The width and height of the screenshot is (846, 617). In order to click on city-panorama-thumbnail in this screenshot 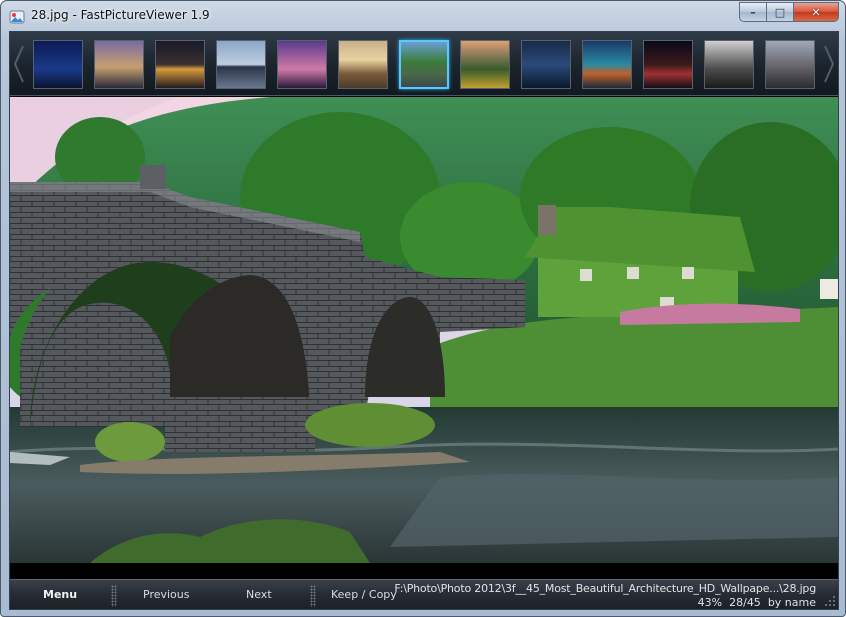, I will do `click(790, 64)`.